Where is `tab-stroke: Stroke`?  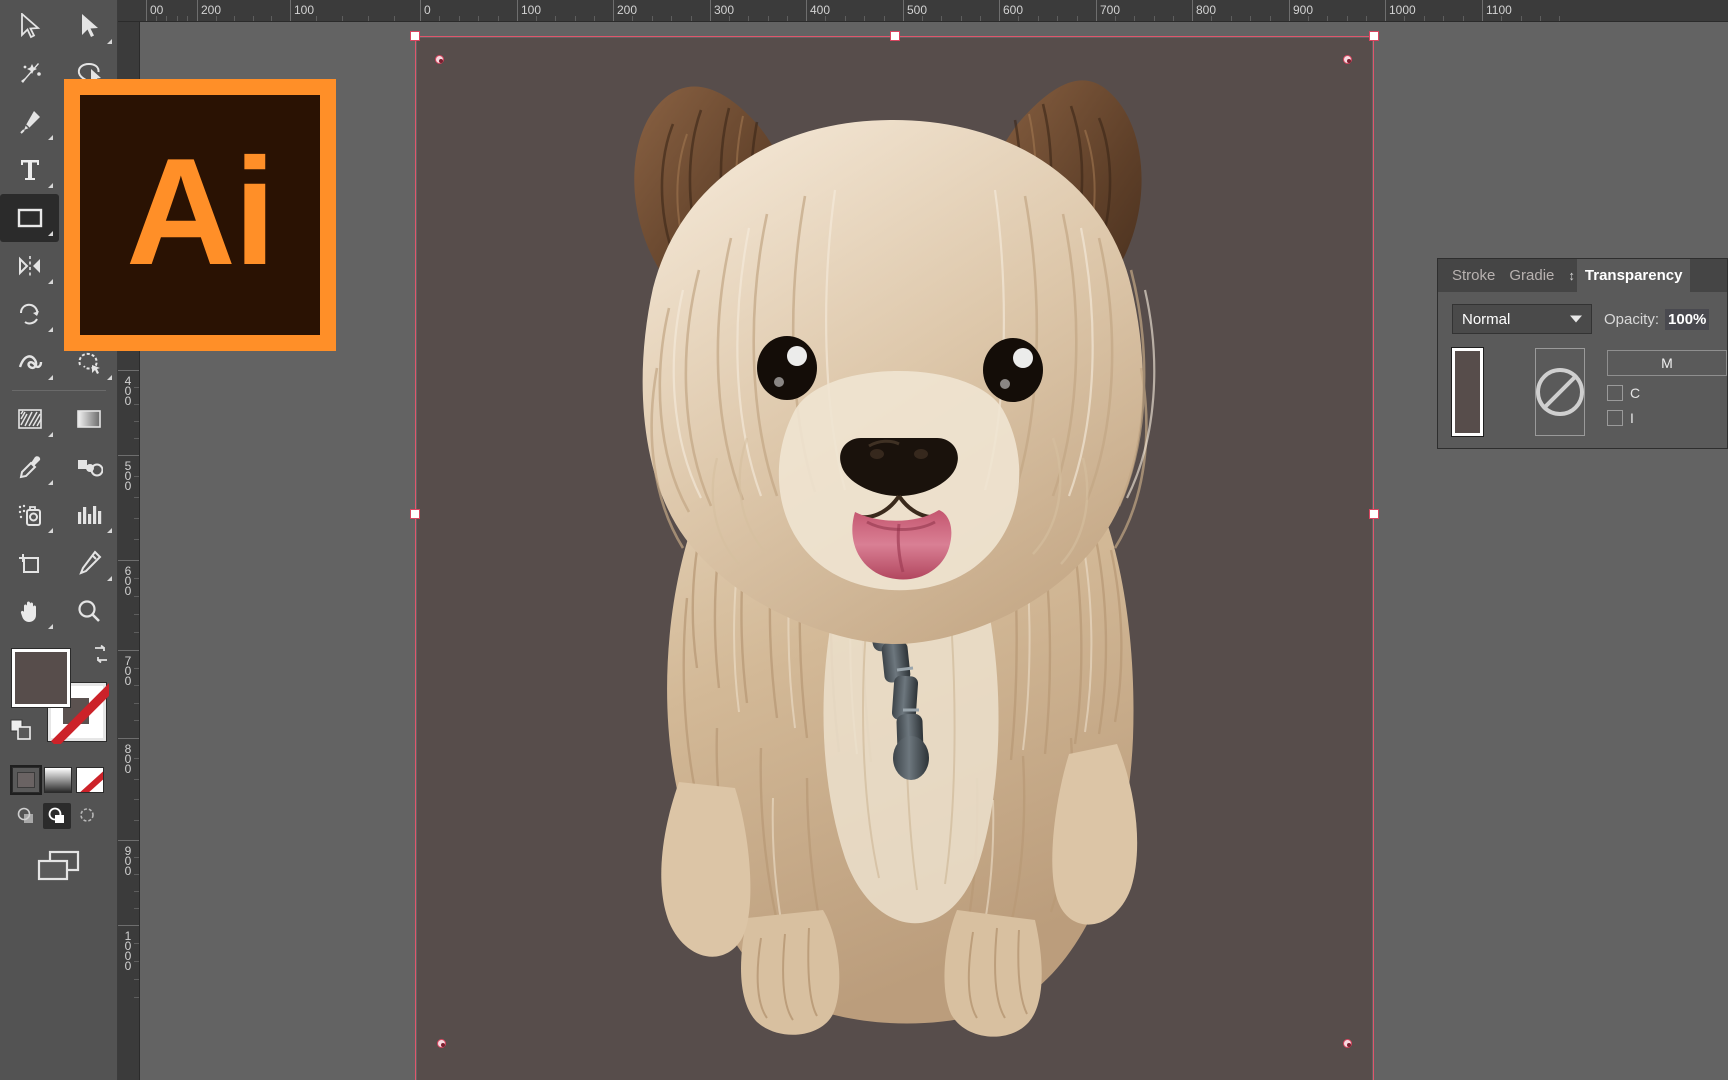
tab-stroke: Stroke is located at coordinates (1473, 275).